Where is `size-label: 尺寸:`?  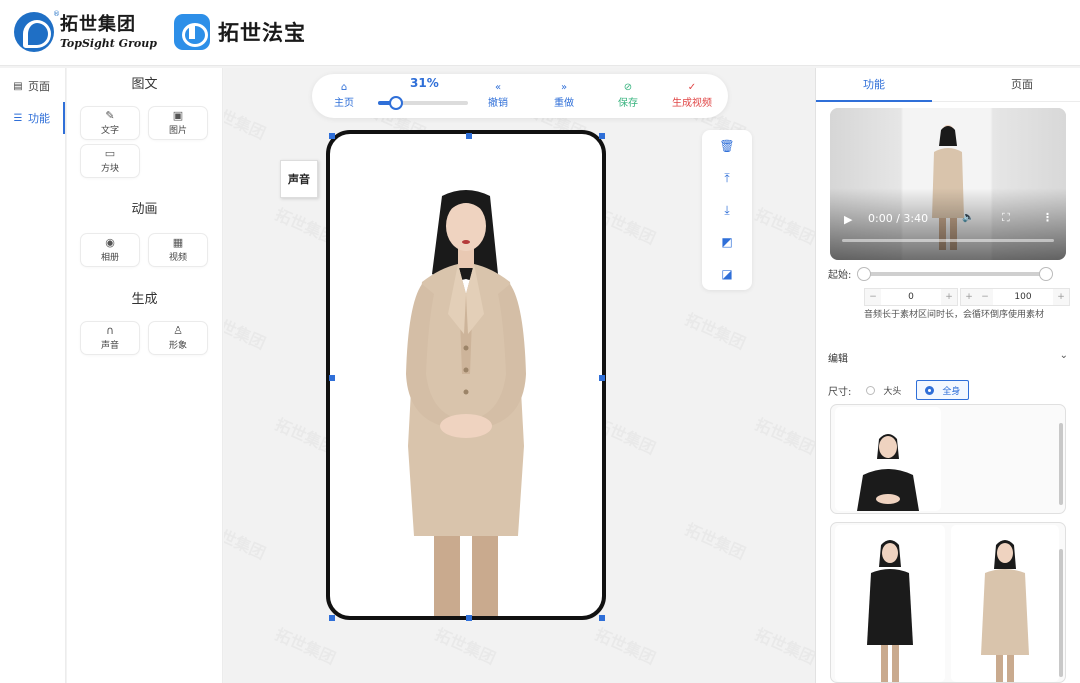 size-label: 尺寸: is located at coordinates (840, 392).